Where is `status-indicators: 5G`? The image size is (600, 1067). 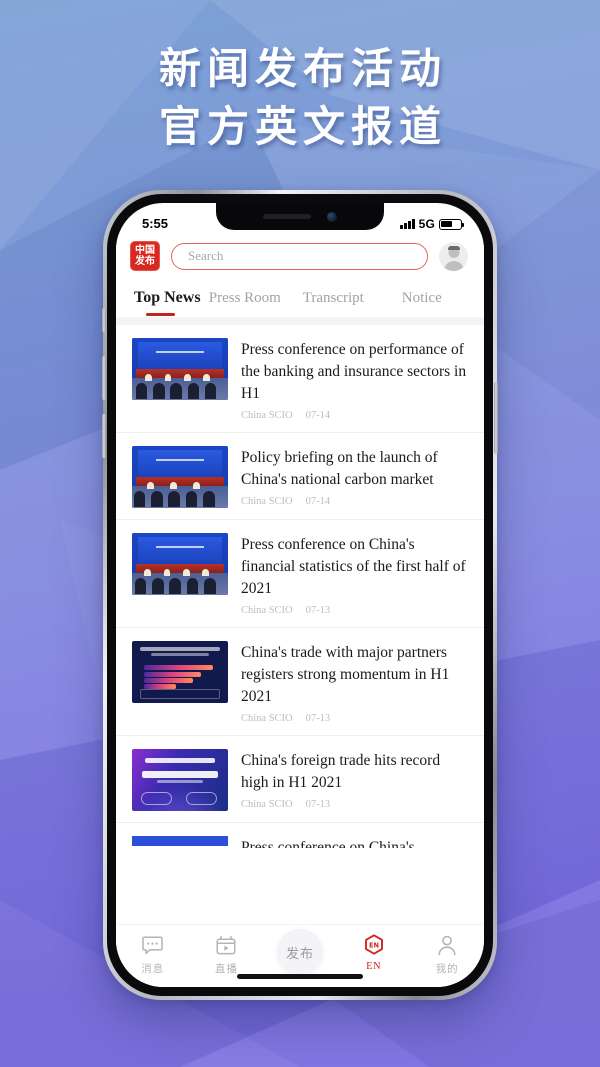 status-indicators: 5G is located at coordinates (432, 224).